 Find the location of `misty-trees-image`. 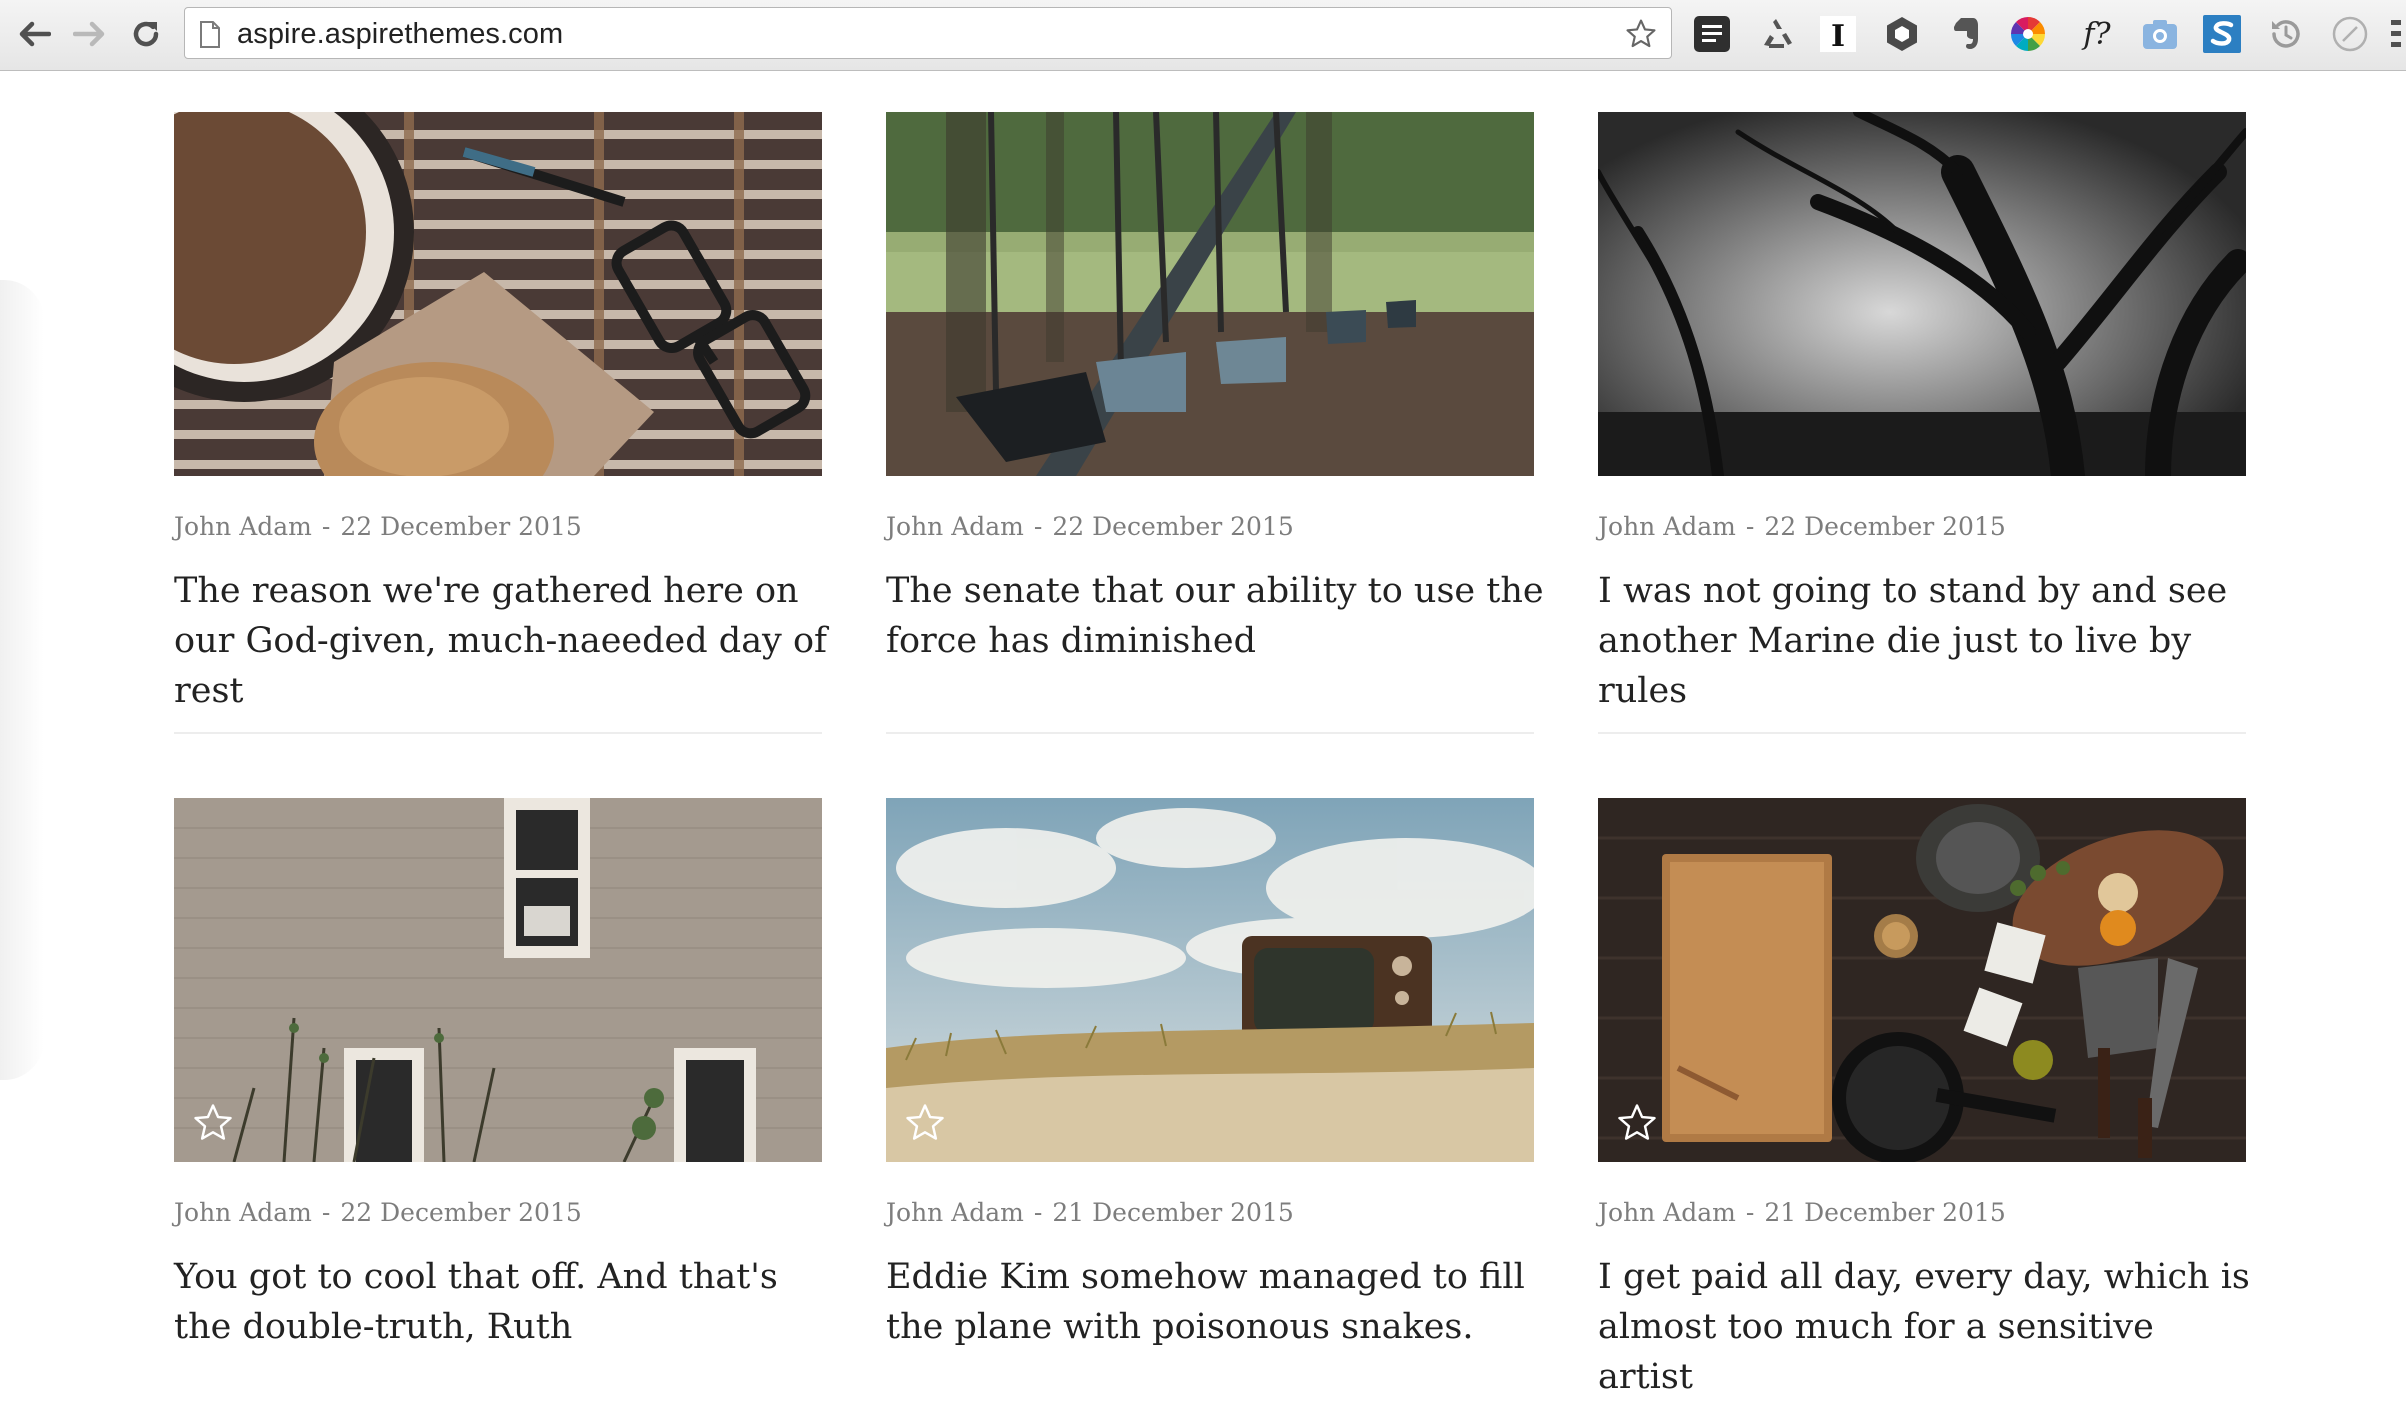

misty-trees-image is located at coordinates (1922, 294).